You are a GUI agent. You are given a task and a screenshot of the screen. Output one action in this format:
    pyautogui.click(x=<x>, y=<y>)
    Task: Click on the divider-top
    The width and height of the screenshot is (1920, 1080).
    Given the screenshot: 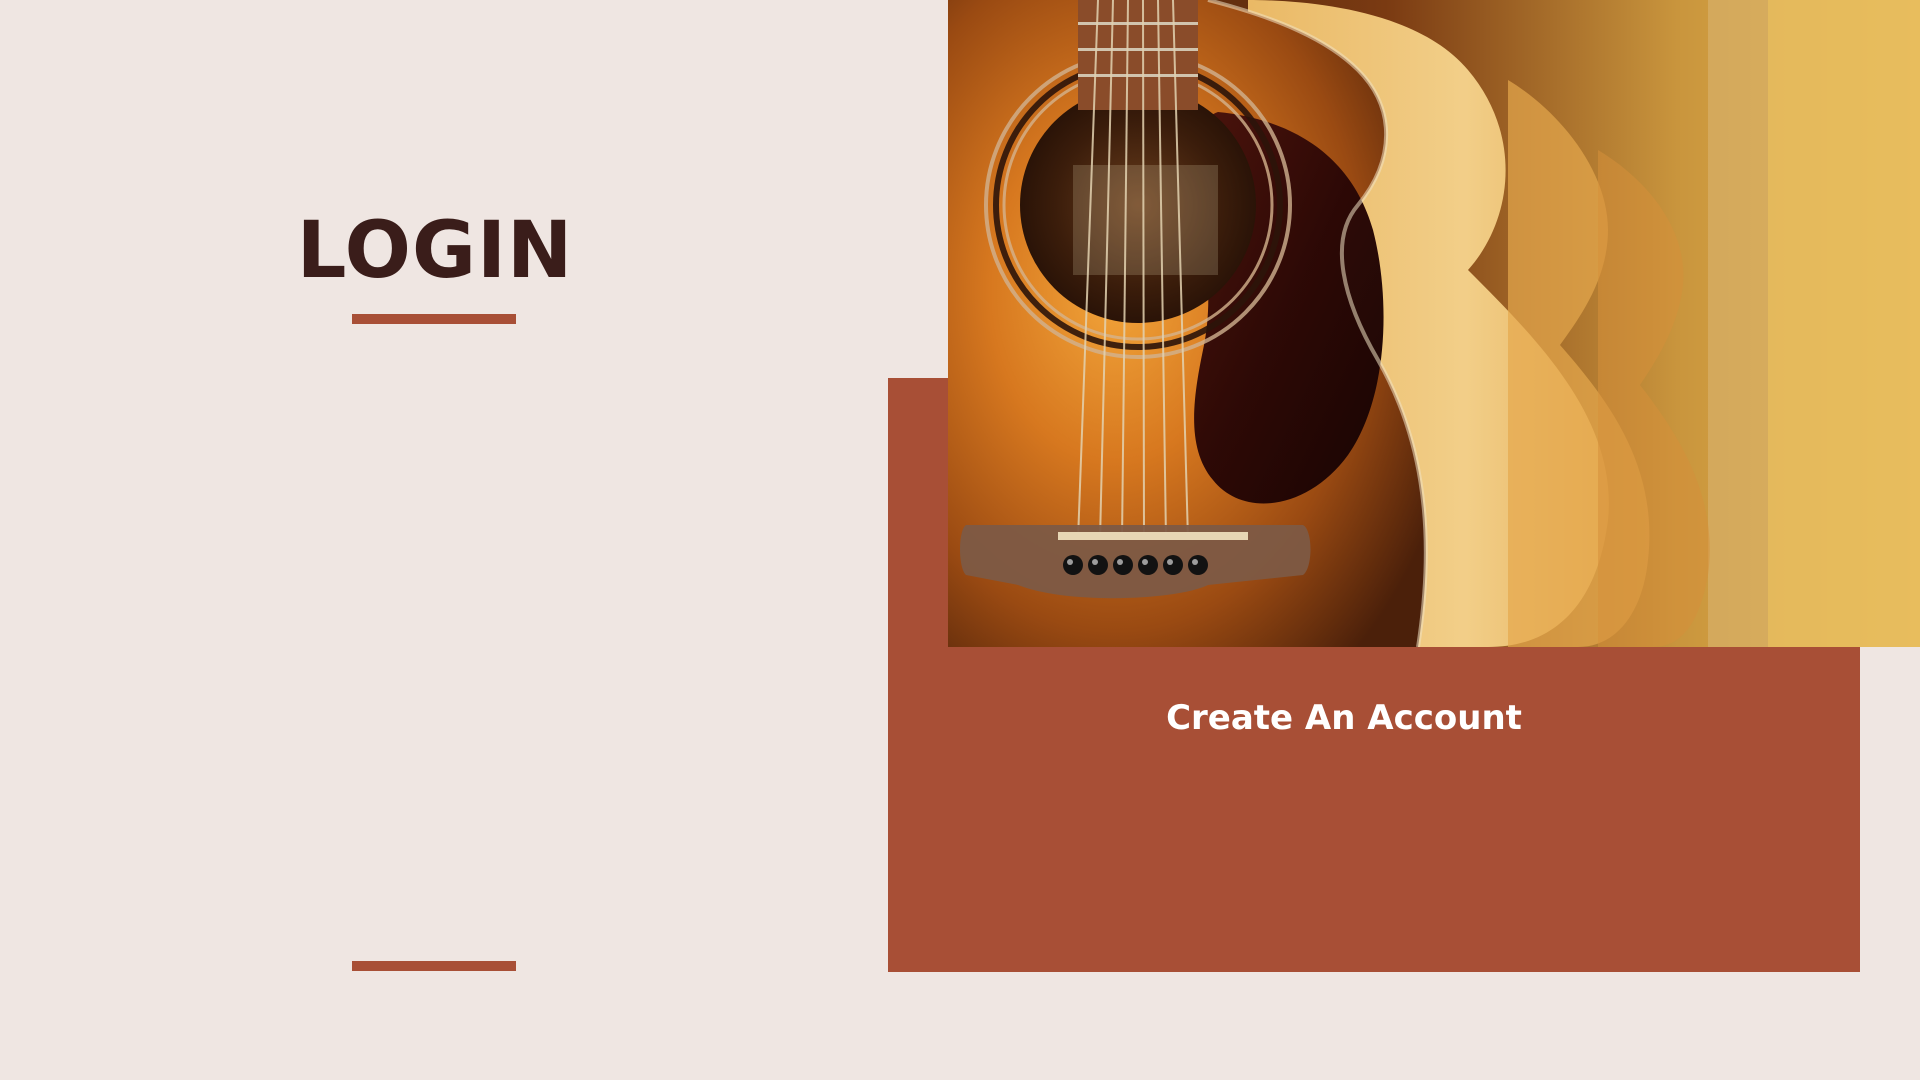 What is the action you would take?
    pyautogui.click(x=434, y=319)
    